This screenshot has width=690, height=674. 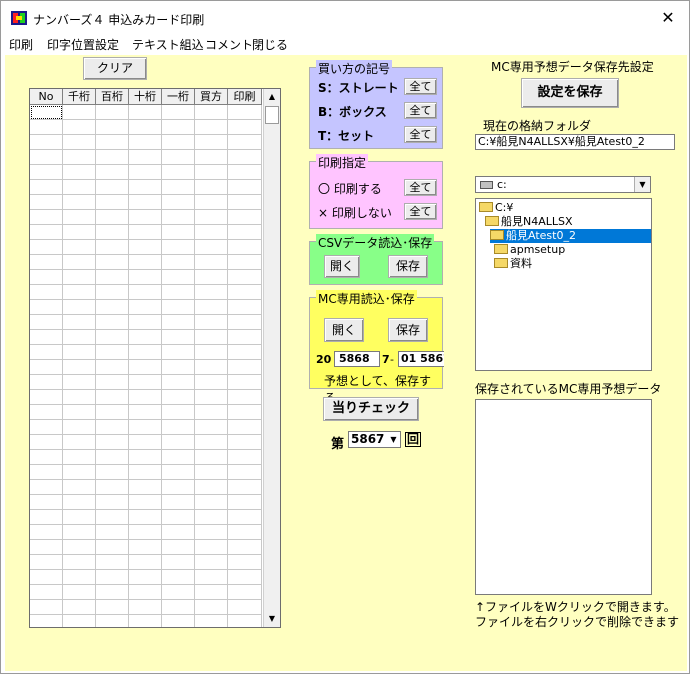 What do you see at coordinates (168, 44) in the screenshot?
I see `menu-text-embed: テキスト組込` at bounding box center [168, 44].